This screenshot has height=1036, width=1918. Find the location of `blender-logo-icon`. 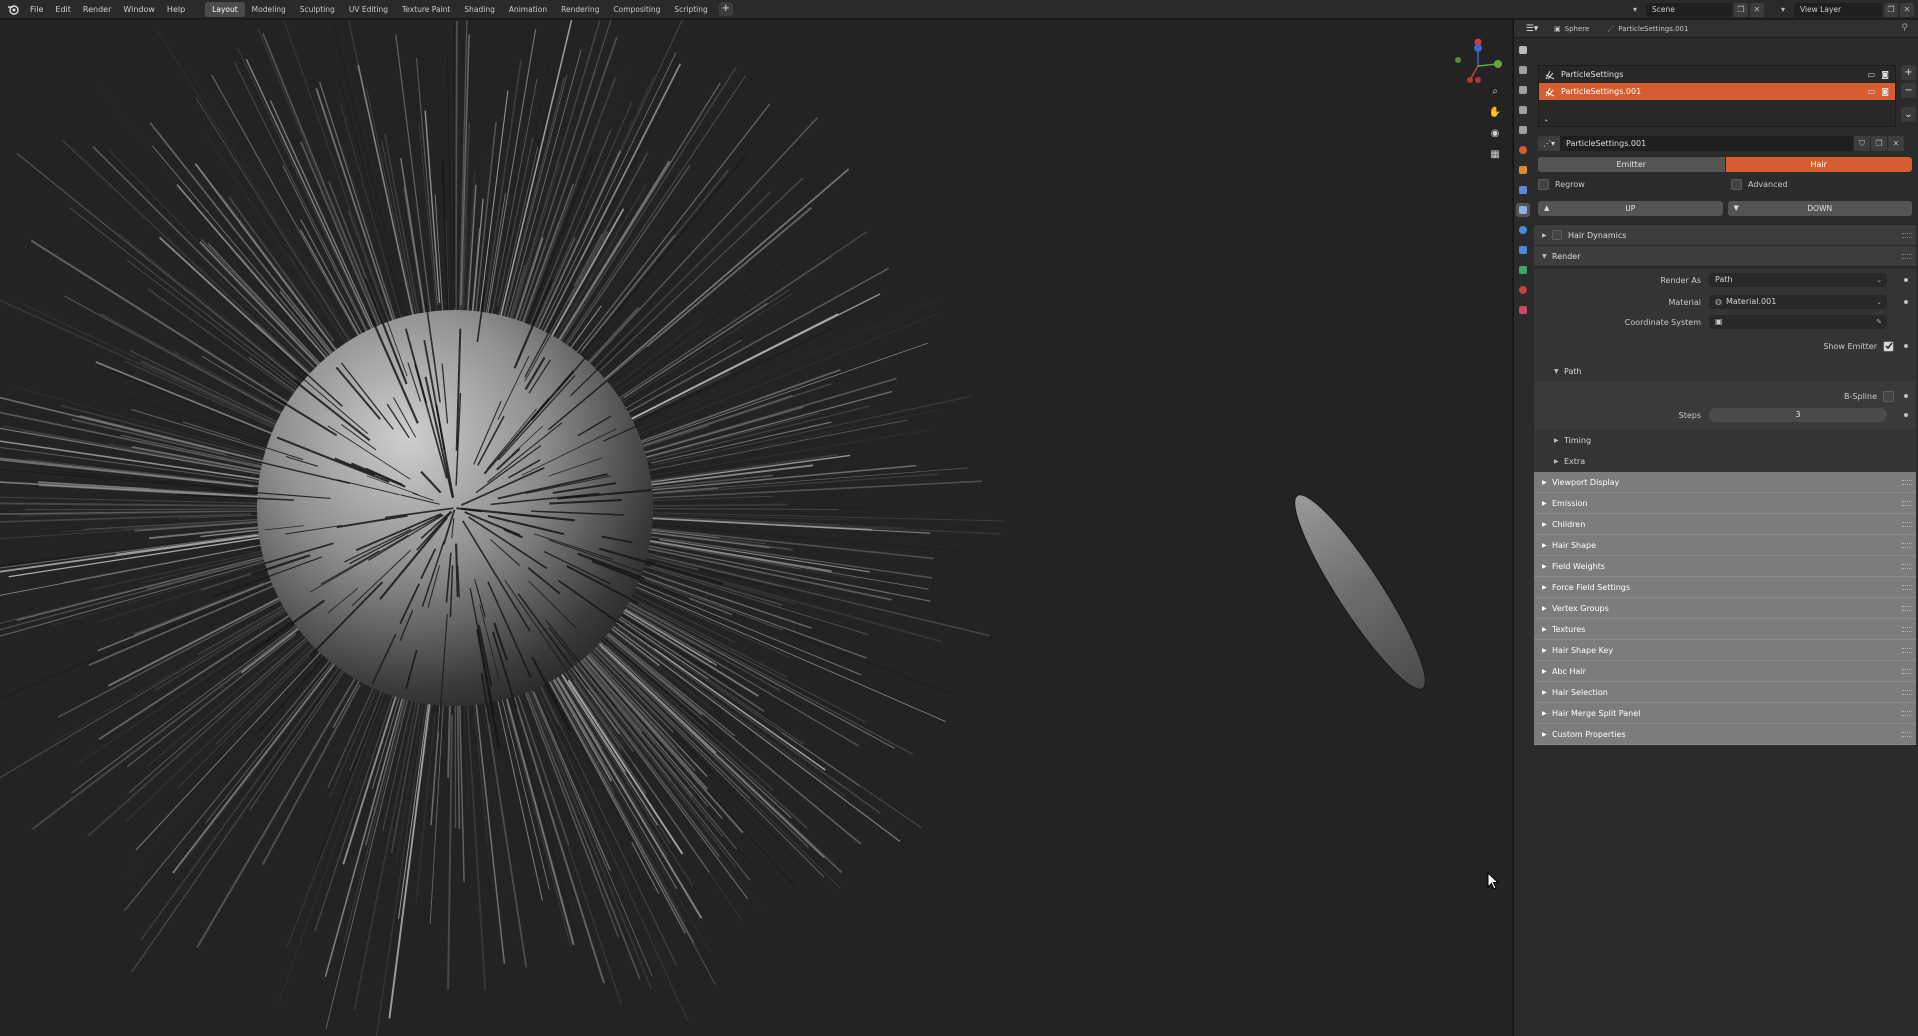

blender-logo-icon is located at coordinates (13, 9).